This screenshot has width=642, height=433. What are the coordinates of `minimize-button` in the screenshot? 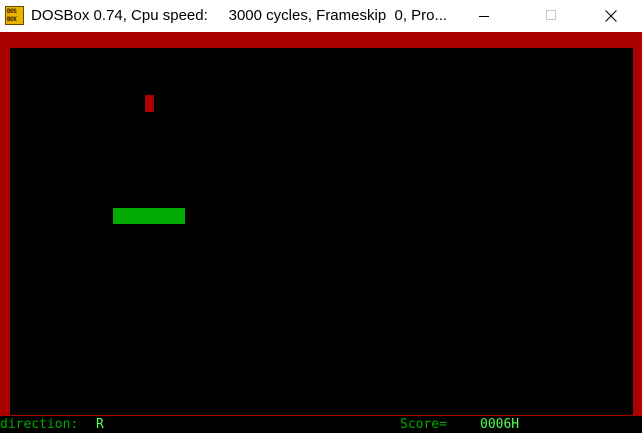 It's located at (484, 16).